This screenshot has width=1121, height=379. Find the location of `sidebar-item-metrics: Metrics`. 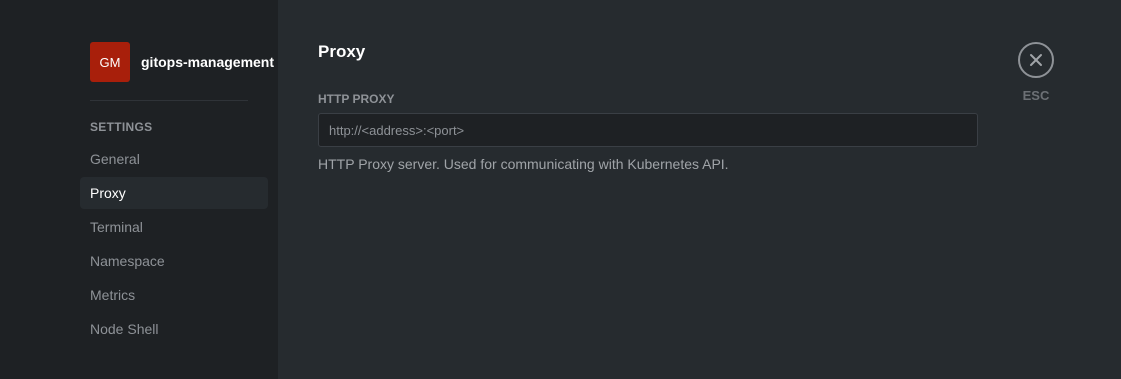

sidebar-item-metrics: Metrics is located at coordinates (174, 295).